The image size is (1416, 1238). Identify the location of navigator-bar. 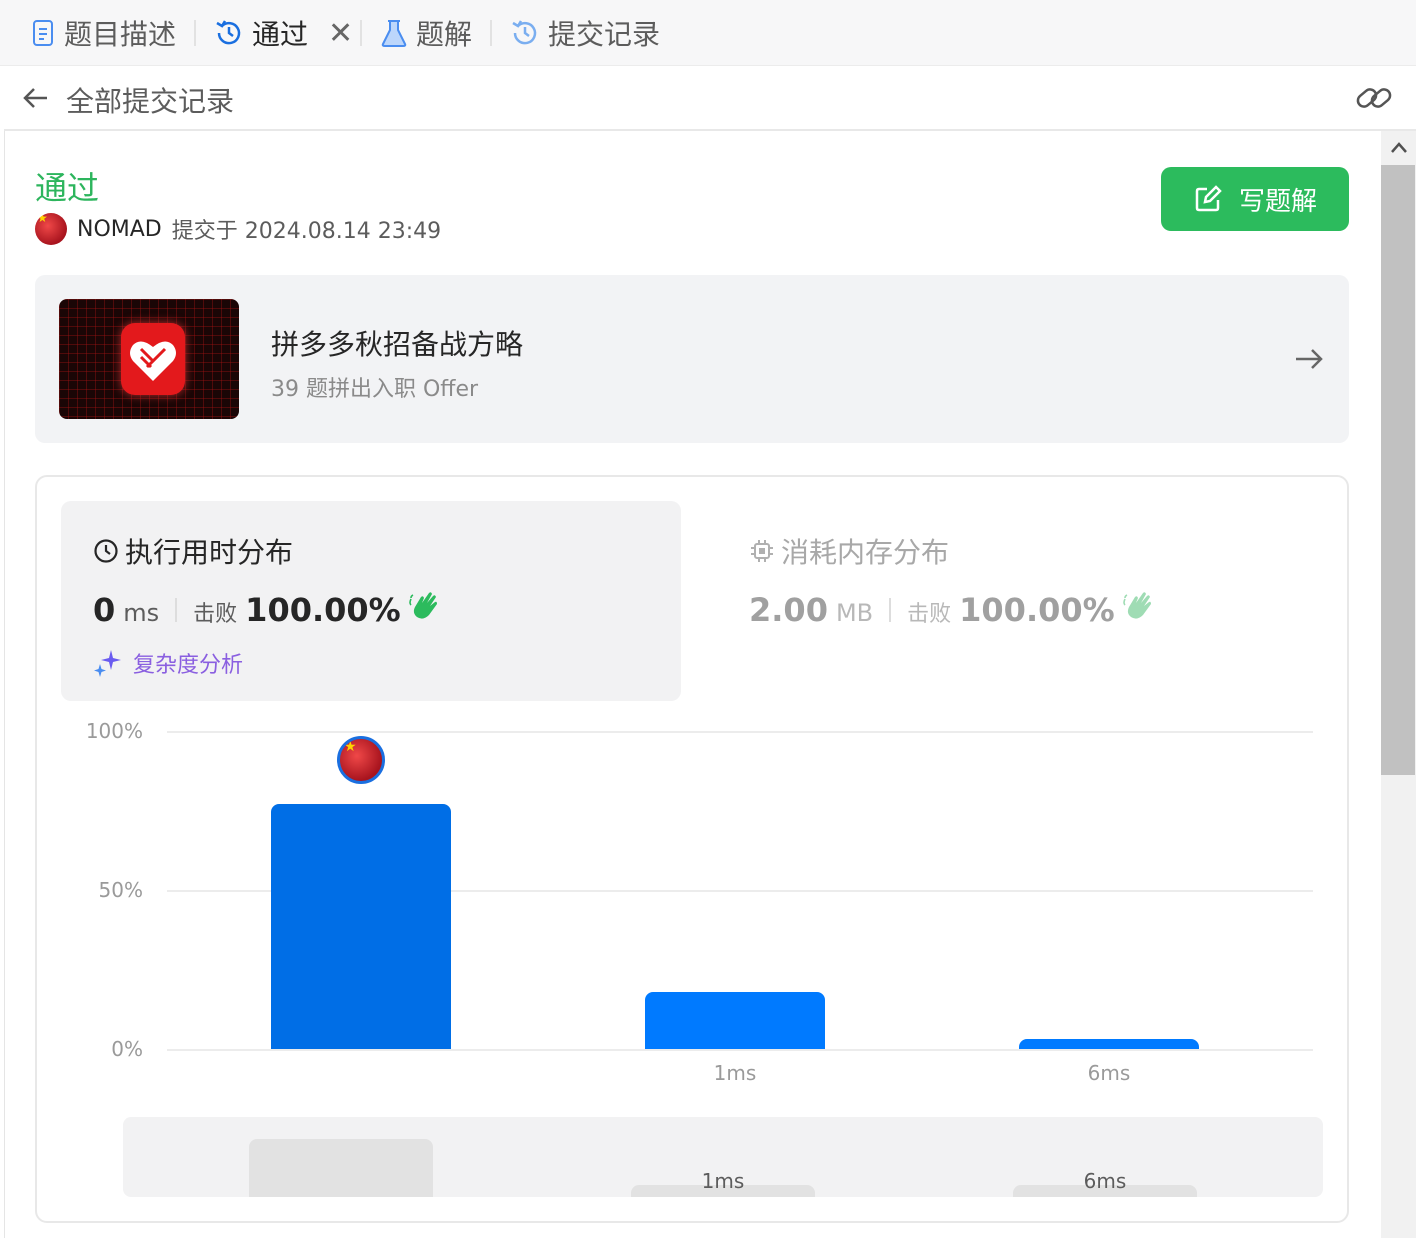
(341, 1168).